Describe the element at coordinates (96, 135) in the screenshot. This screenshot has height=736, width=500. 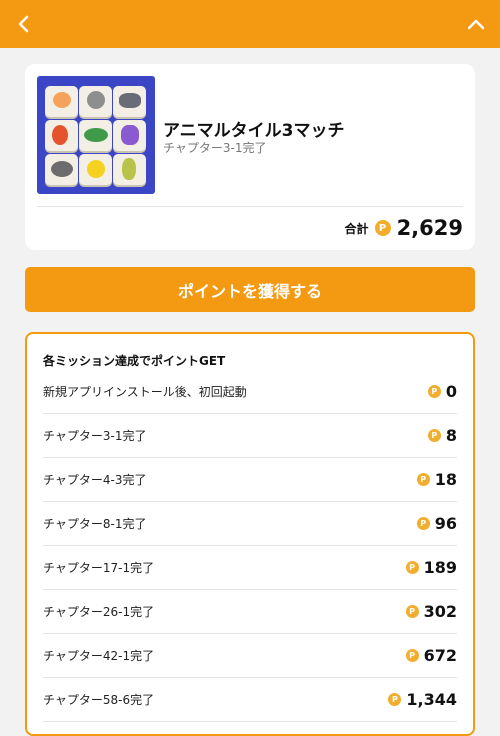
I see `app-icon` at that location.